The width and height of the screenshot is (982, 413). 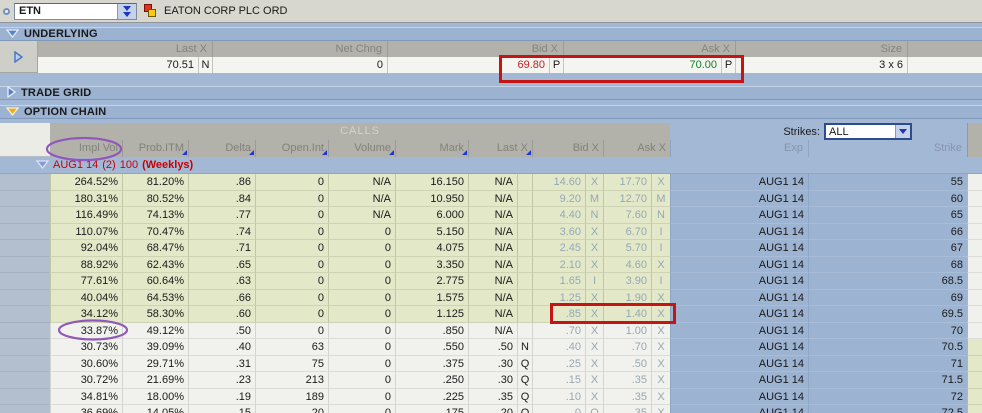 I want to click on header-ask-x: Ask X, so click(x=636, y=148).